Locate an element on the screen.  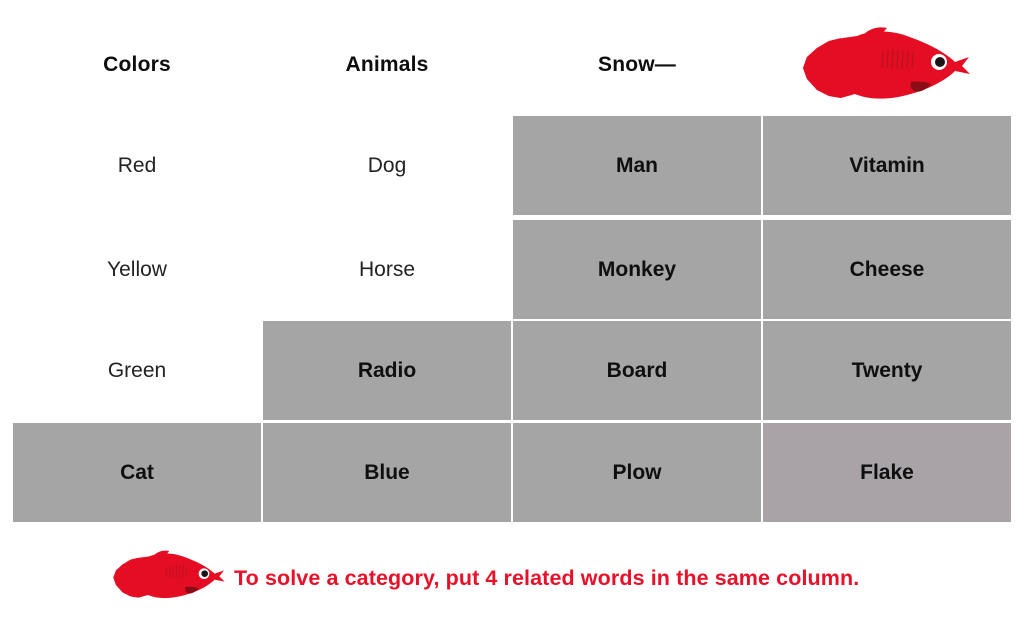
word-cell: Horse is located at coordinates (387, 269).